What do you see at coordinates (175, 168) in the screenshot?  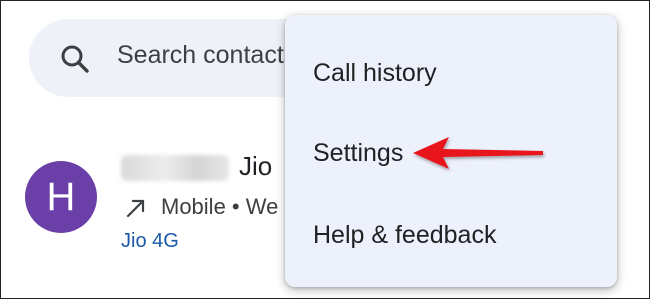 I see `contact-name-redacted` at bounding box center [175, 168].